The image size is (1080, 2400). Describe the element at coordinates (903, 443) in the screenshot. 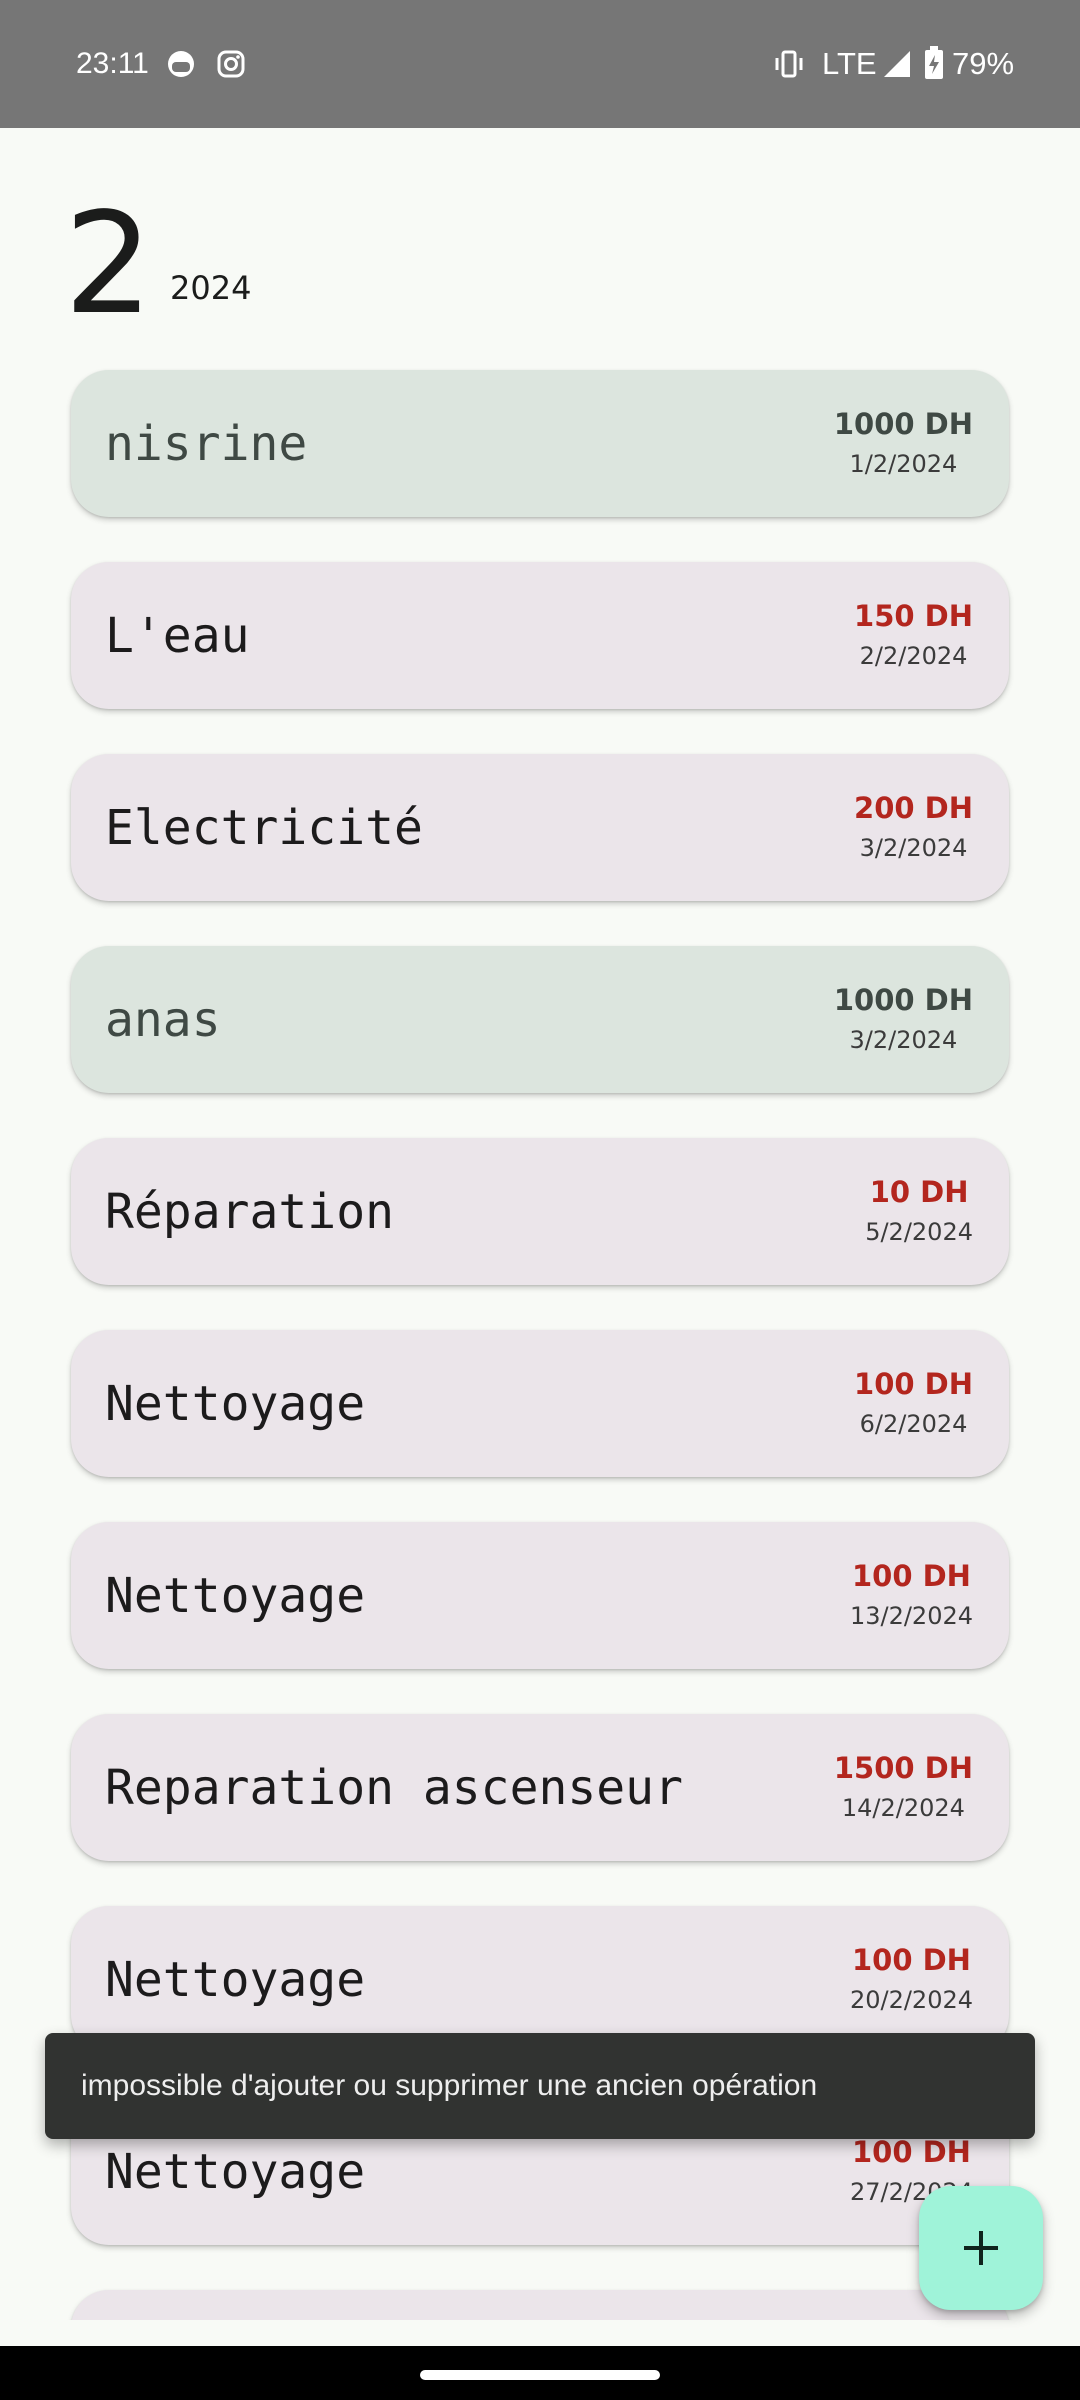

I see `transaction-meta: 1000 DH 1/2/2024` at that location.